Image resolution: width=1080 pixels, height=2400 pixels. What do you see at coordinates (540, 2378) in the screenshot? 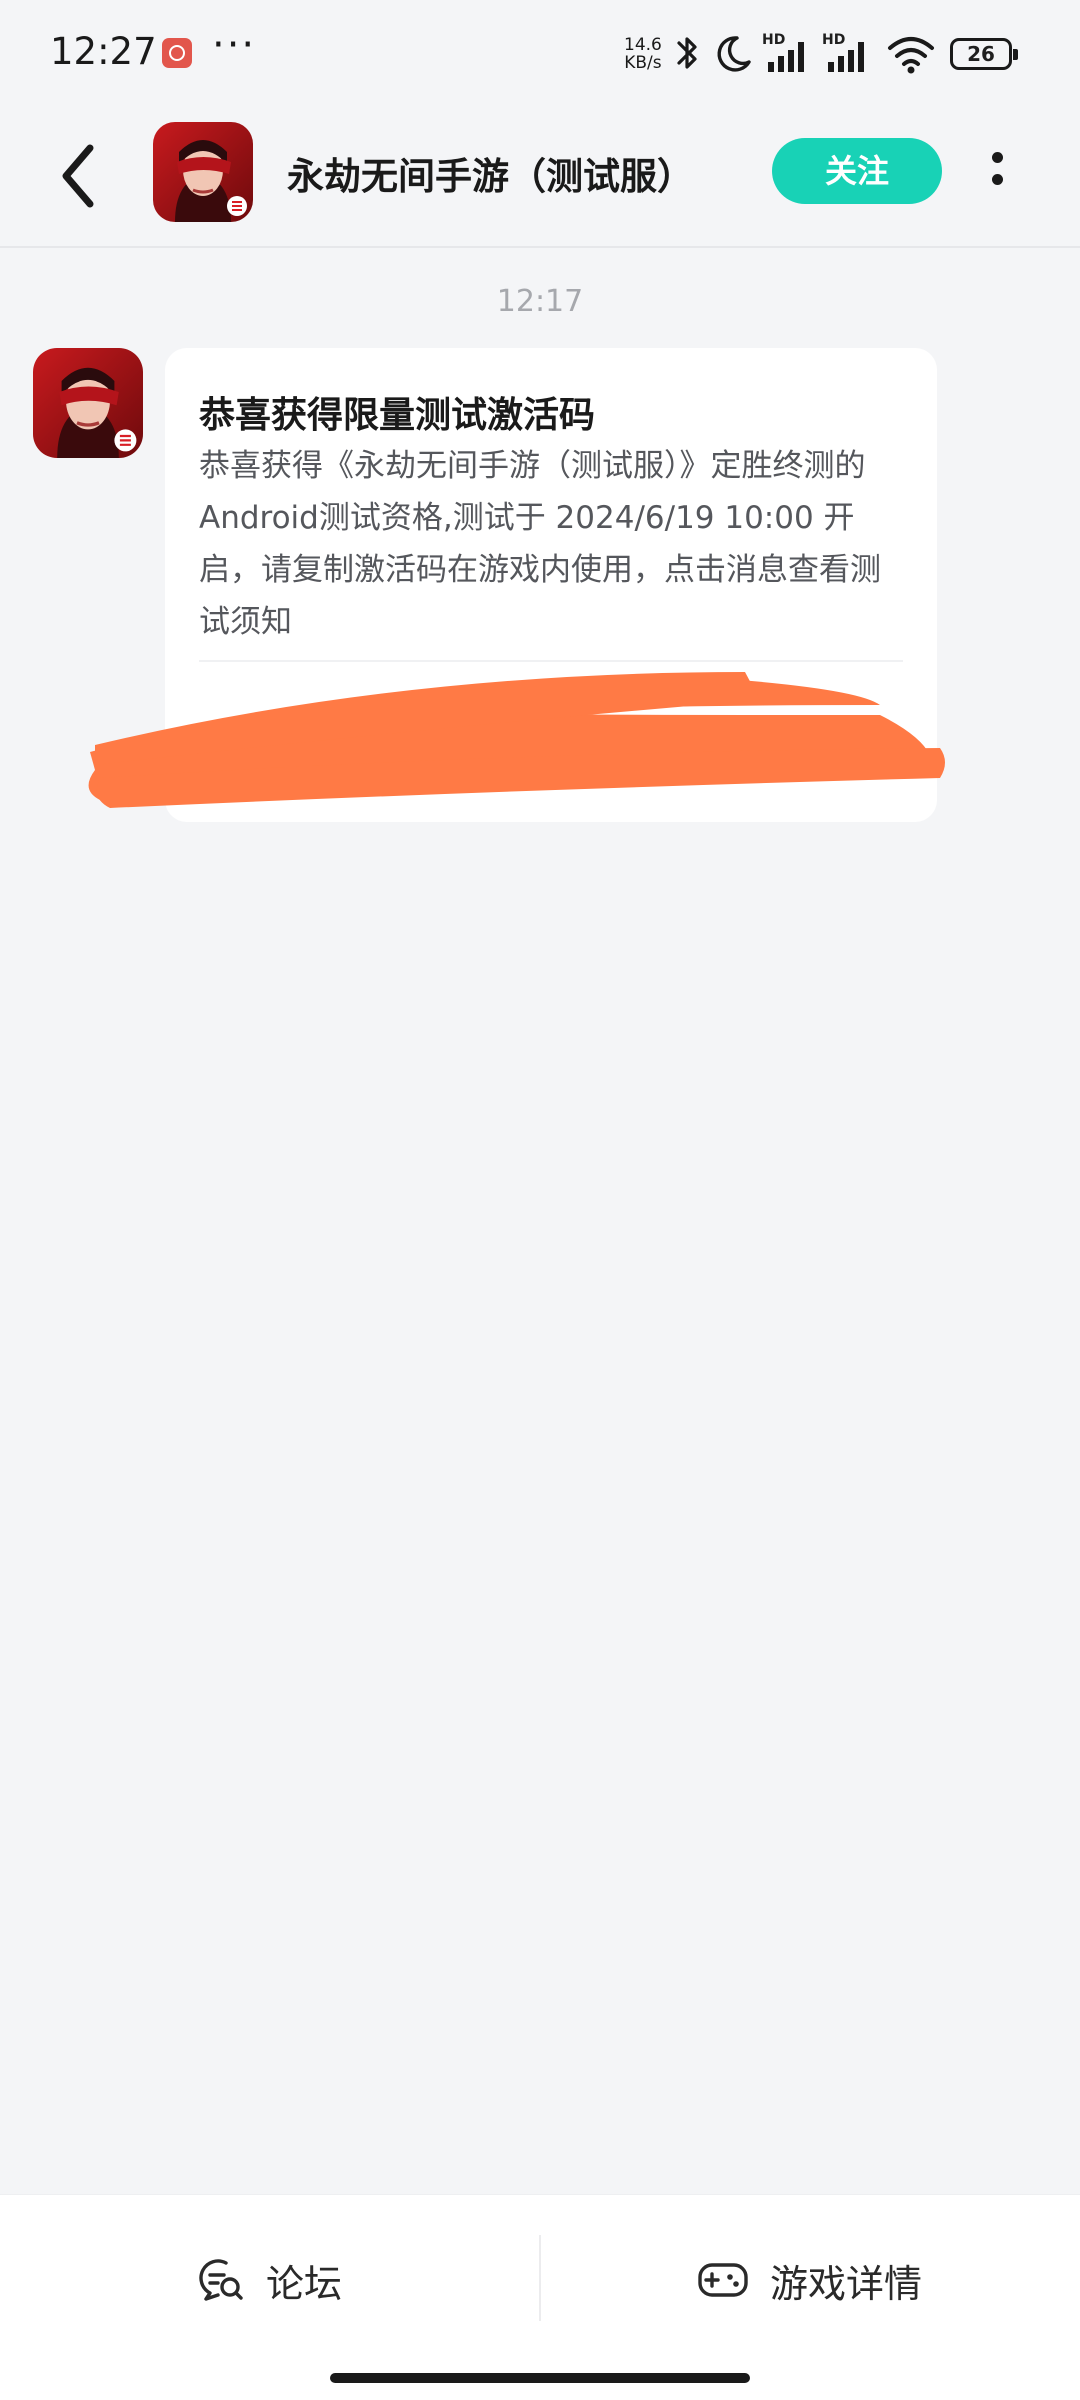
I see `home-indicator` at bounding box center [540, 2378].